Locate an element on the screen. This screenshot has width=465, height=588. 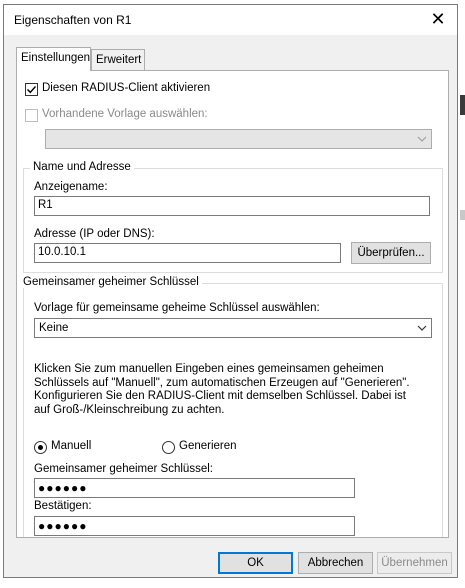
address-value: 10.0.10.1 is located at coordinates (62, 252).